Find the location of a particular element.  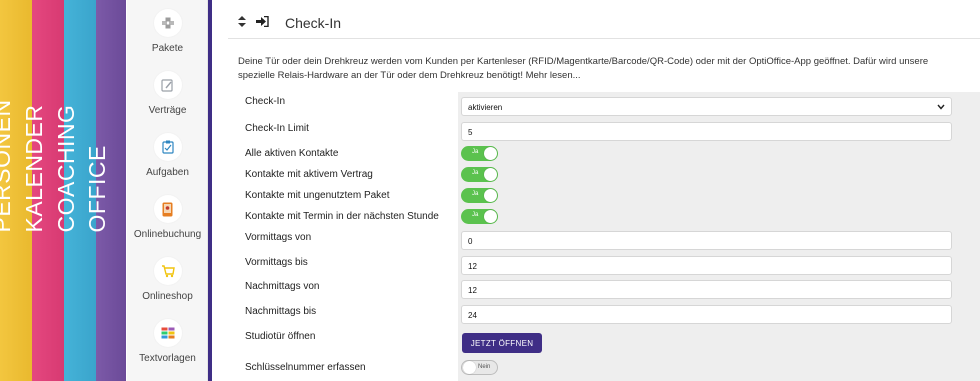

boxes-icon is located at coordinates (167, 23).